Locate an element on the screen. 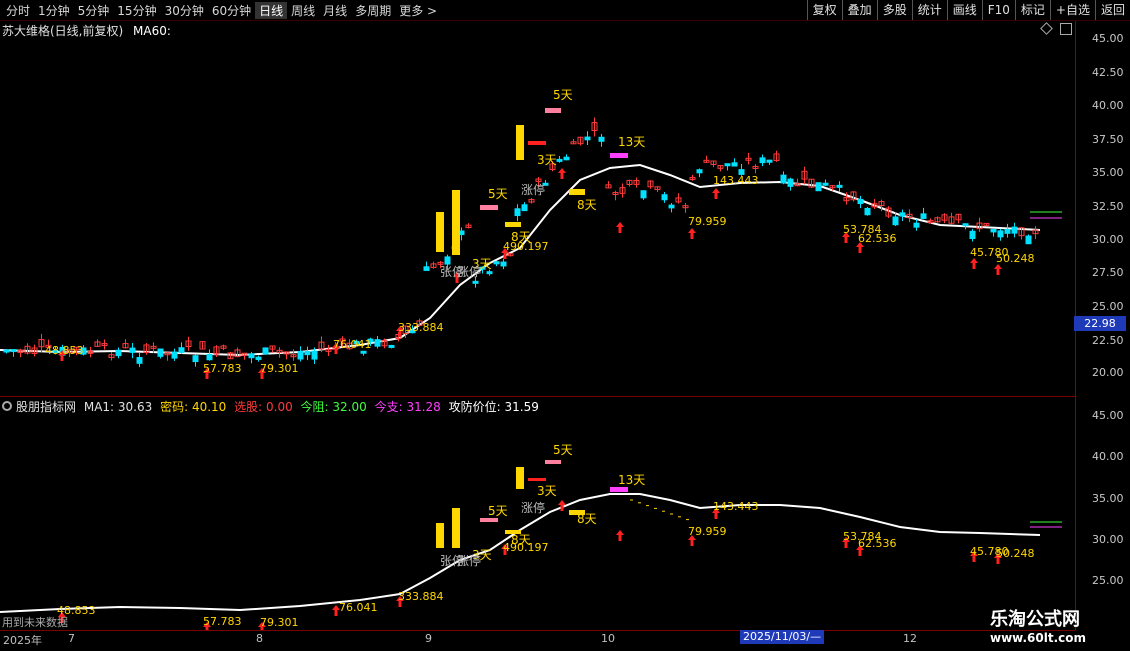 The image size is (1130, 651). value-label: 62.536 is located at coordinates (877, 238).